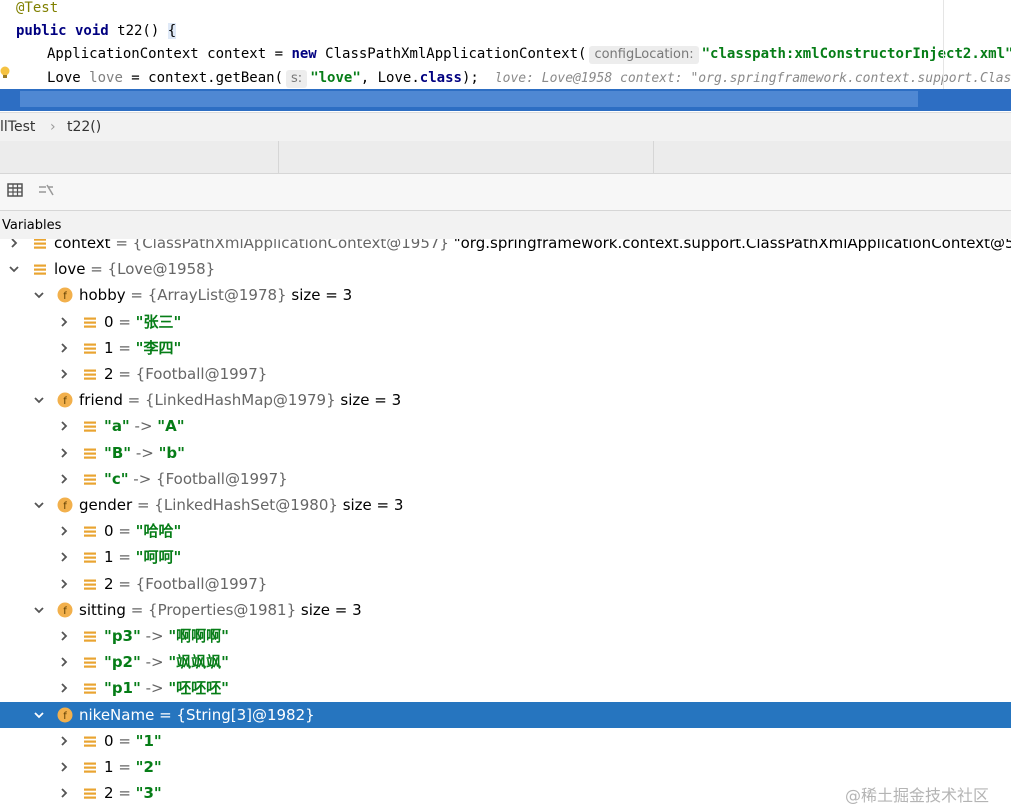 The height and width of the screenshot is (810, 1011). I want to click on tree-row-field: f sitting = {Properties@1981} size = 3, so click(505, 610).